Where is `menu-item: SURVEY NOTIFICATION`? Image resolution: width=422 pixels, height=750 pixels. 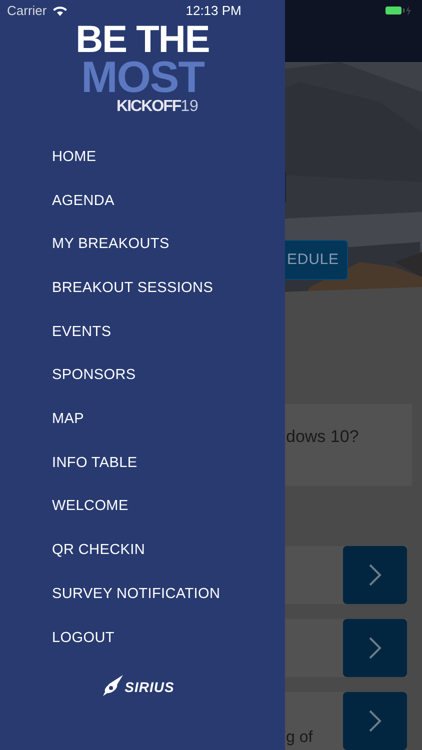 menu-item: SURVEY NOTIFICATION is located at coordinates (142, 594).